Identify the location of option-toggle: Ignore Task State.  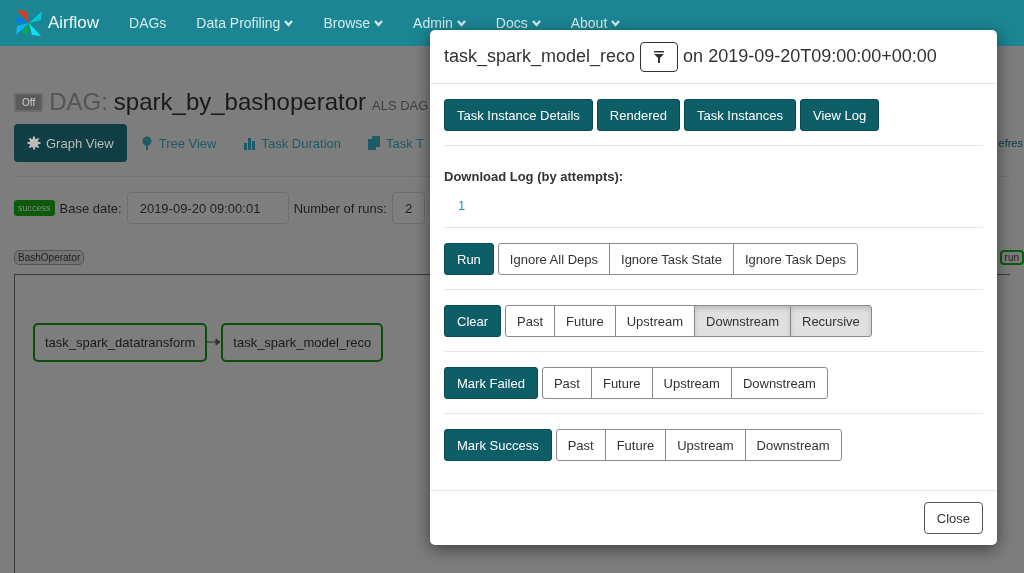
(671, 259).